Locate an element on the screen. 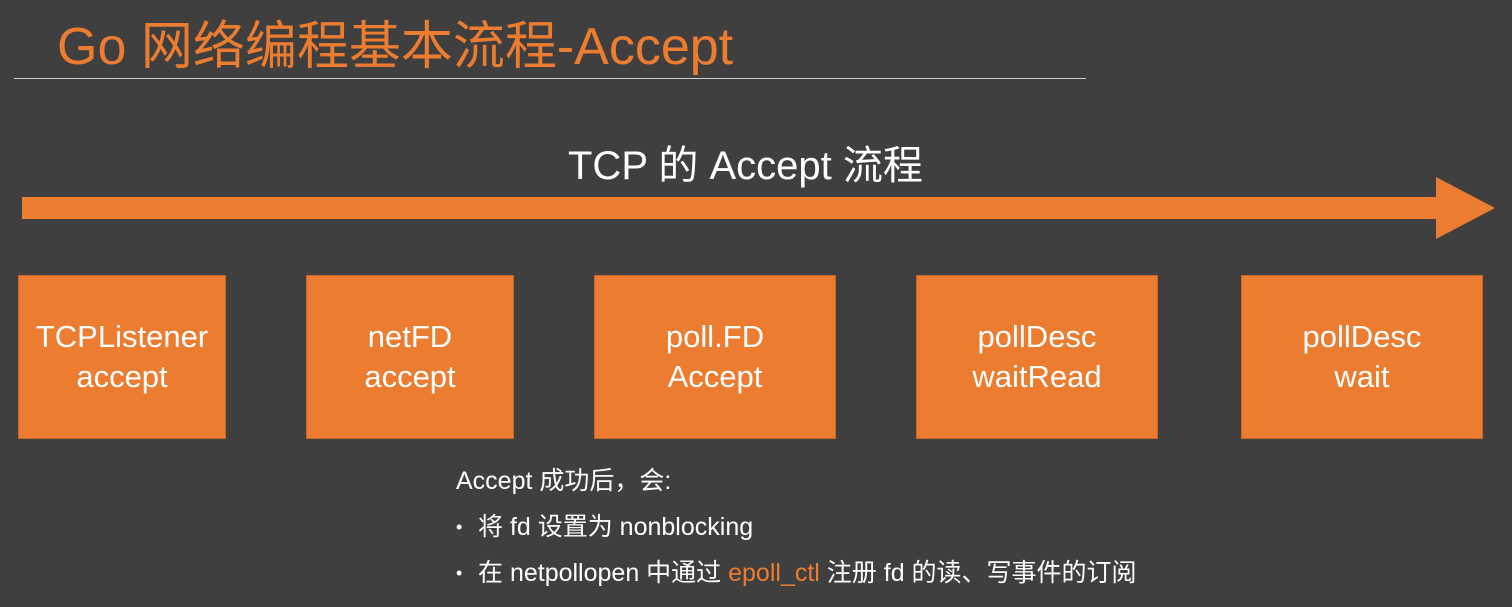  step-line1: TCPListener is located at coordinates (122, 336).